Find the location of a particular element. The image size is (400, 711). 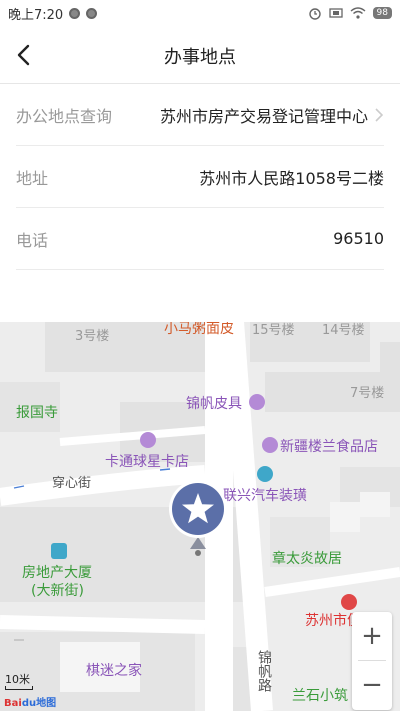

star-location-pin-icon is located at coordinates (198, 518).